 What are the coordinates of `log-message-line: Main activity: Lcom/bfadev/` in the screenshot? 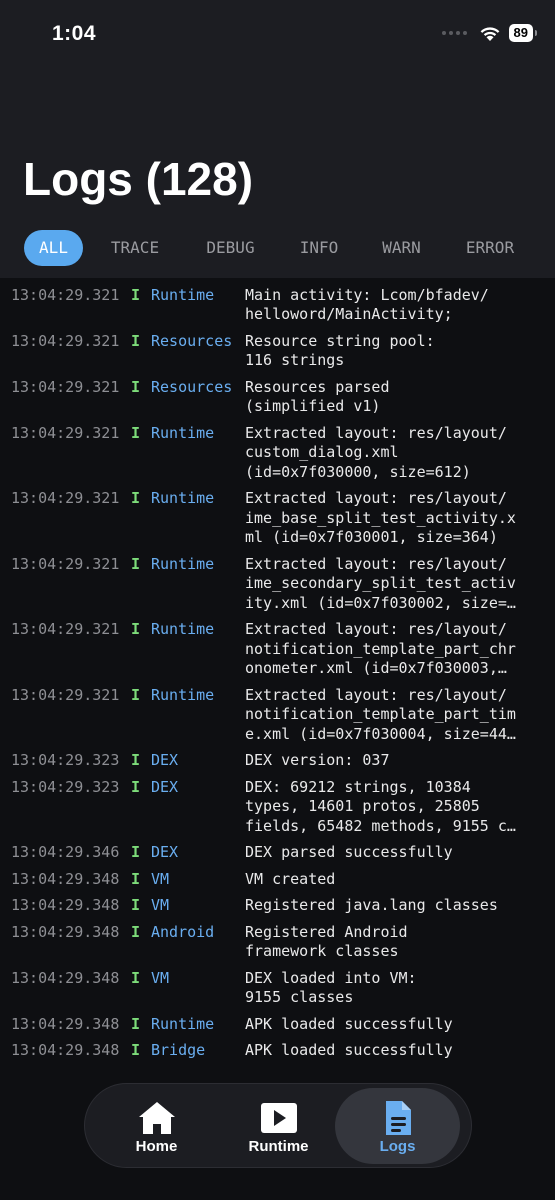 It's located at (367, 294).